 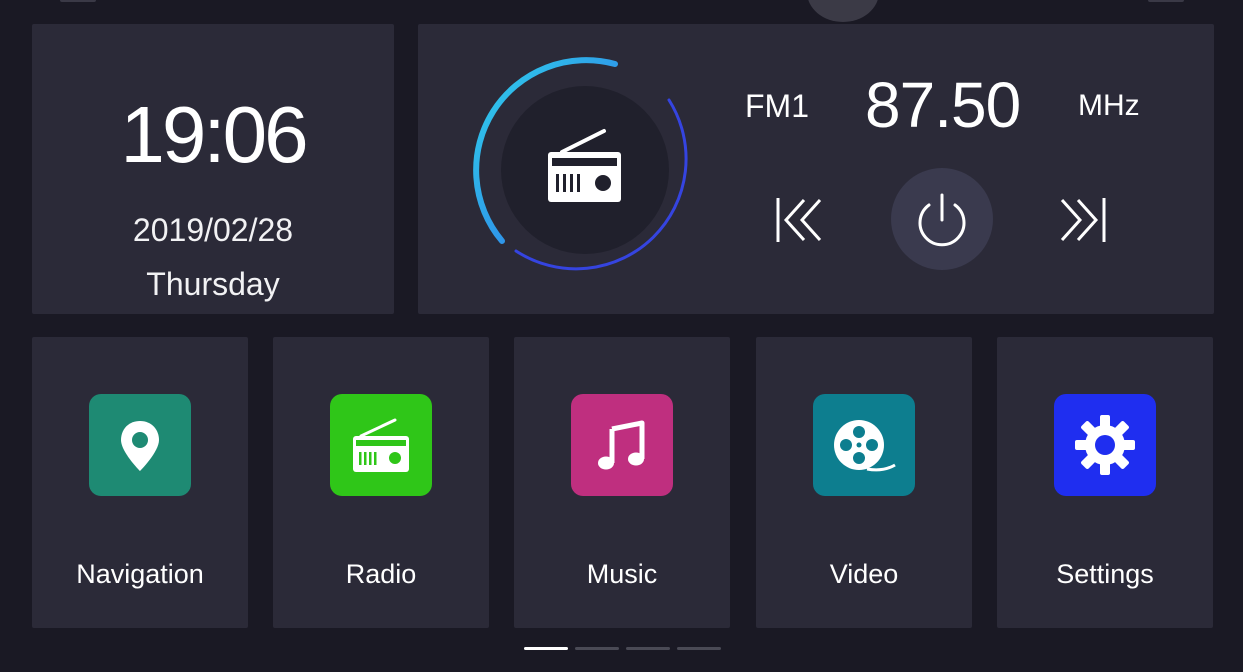 I want to click on app-label-music: Music, so click(x=622, y=574).